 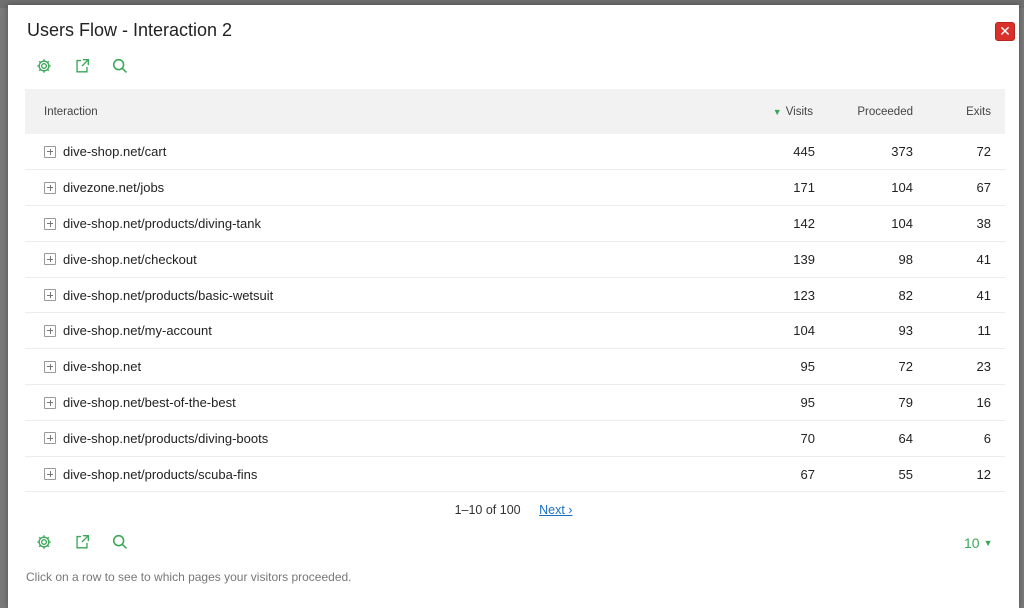 I want to click on row-proceeded: 82, so click(x=905, y=295).